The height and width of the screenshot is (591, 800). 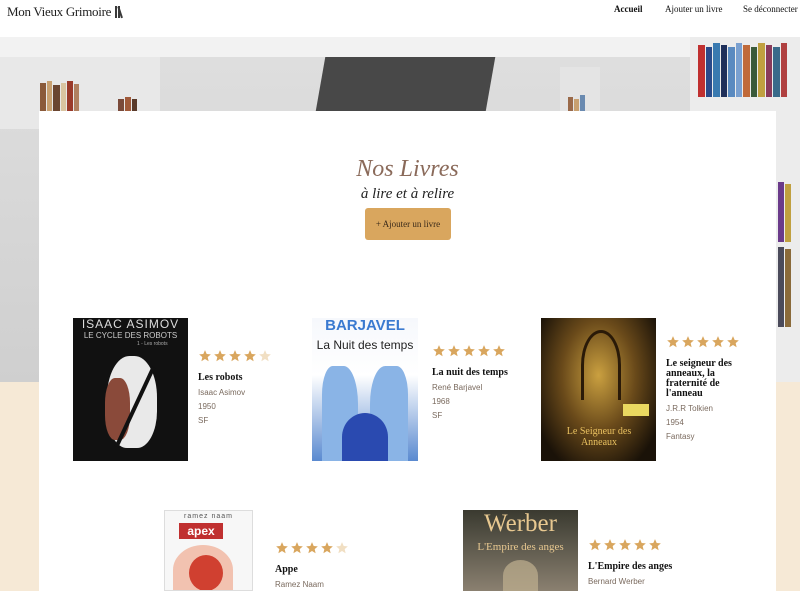 What do you see at coordinates (120, 12) in the screenshot?
I see `book-logo-icon` at bounding box center [120, 12].